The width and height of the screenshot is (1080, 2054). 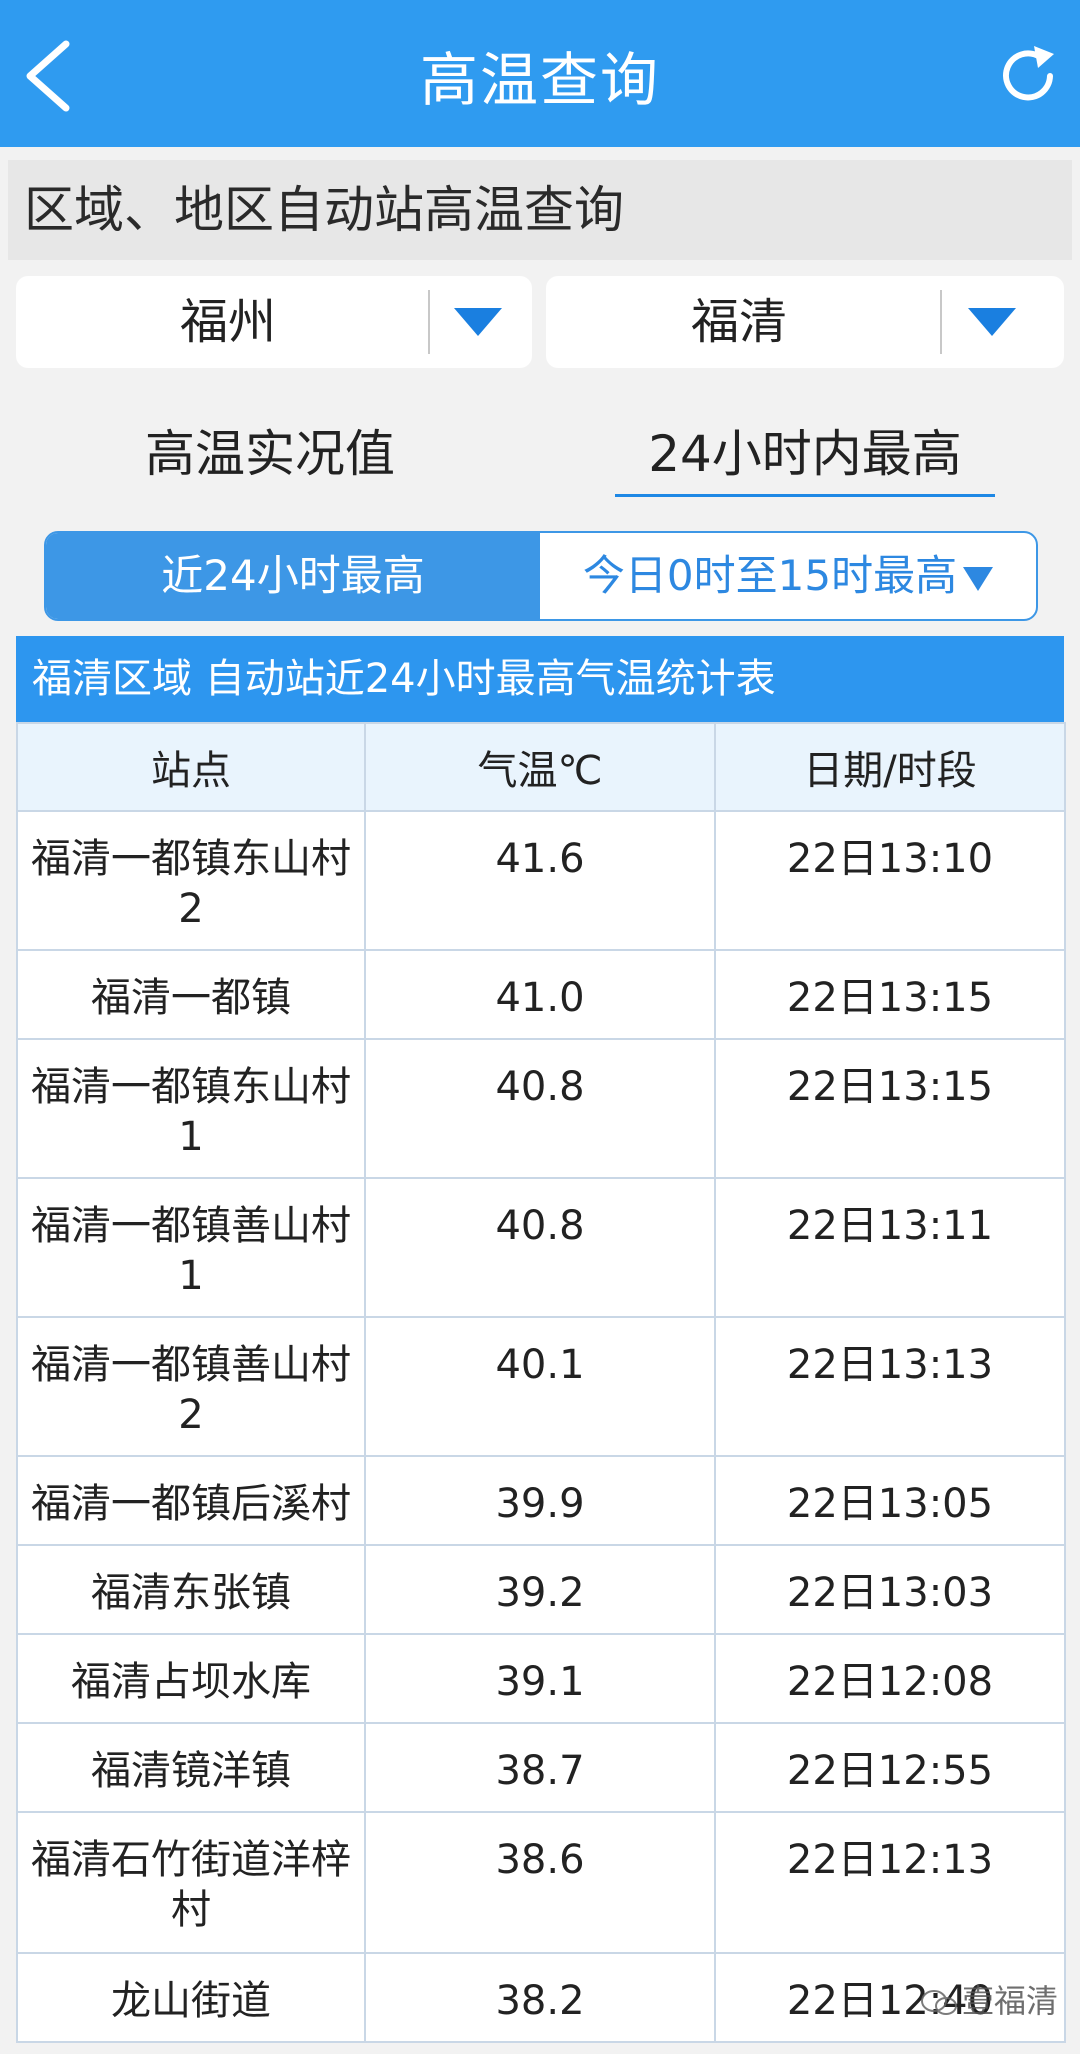 I want to click on table-row: 福清石竹街道洋梓村 38.6 22日12:13, so click(x=541, y=1882).